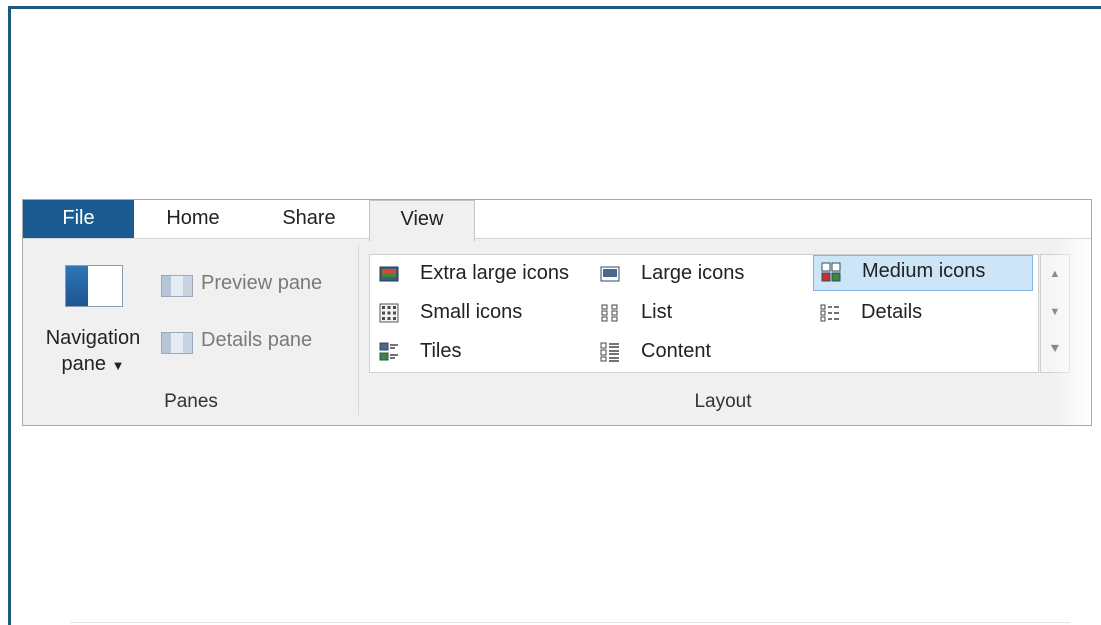 This screenshot has width=1101, height=625. Describe the element at coordinates (193, 219) in the screenshot. I see `tab-home: Home` at that location.